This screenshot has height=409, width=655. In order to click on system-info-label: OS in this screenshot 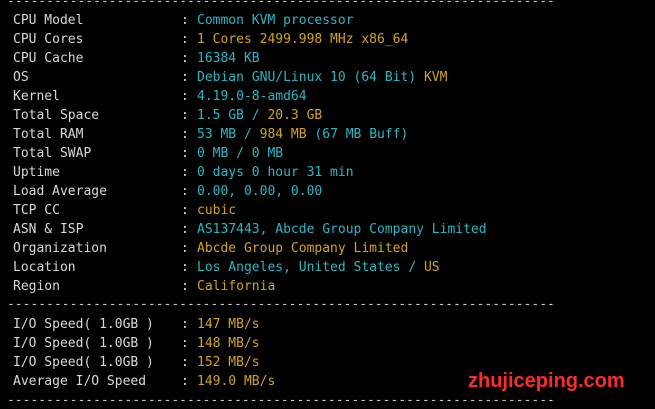, I will do `click(21, 77)`.